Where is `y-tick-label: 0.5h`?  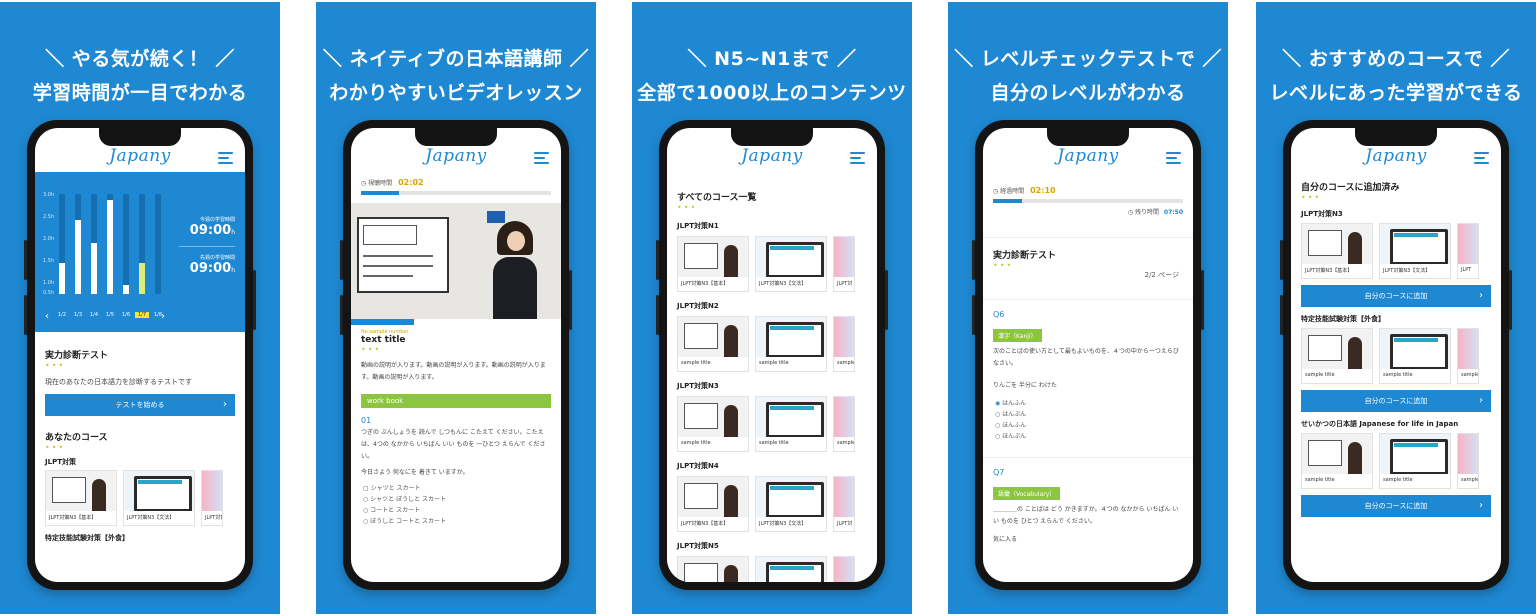 y-tick-label: 0.5h is located at coordinates (49, 293).